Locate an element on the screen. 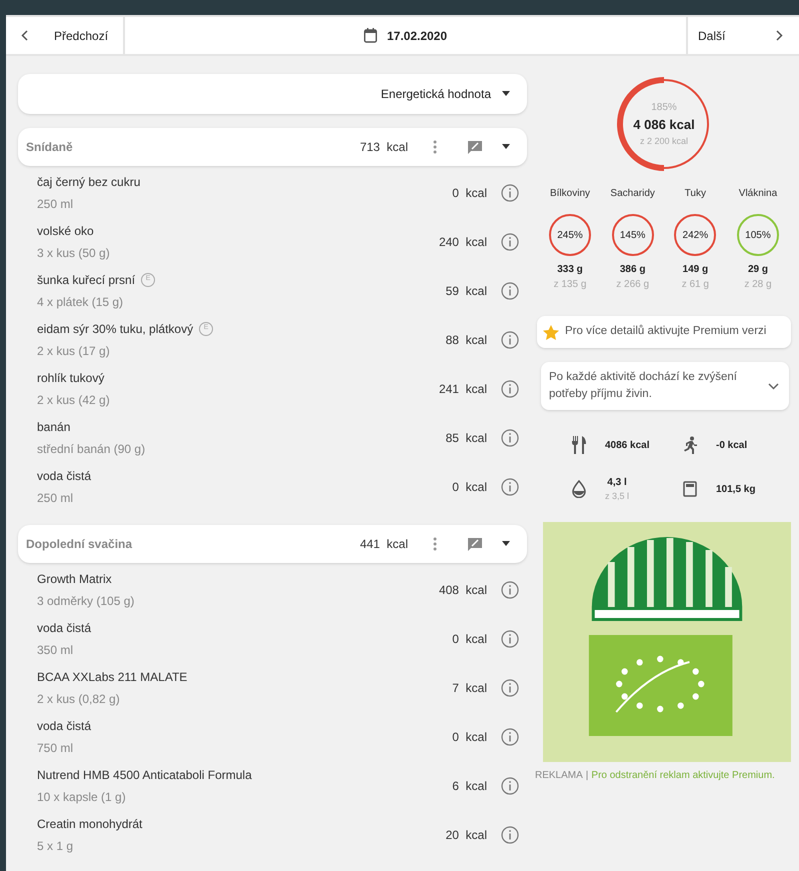 The width and height of the screenshot is (799, 871). energy-value: 4 086 kcal is located at coordinates (664, 125).